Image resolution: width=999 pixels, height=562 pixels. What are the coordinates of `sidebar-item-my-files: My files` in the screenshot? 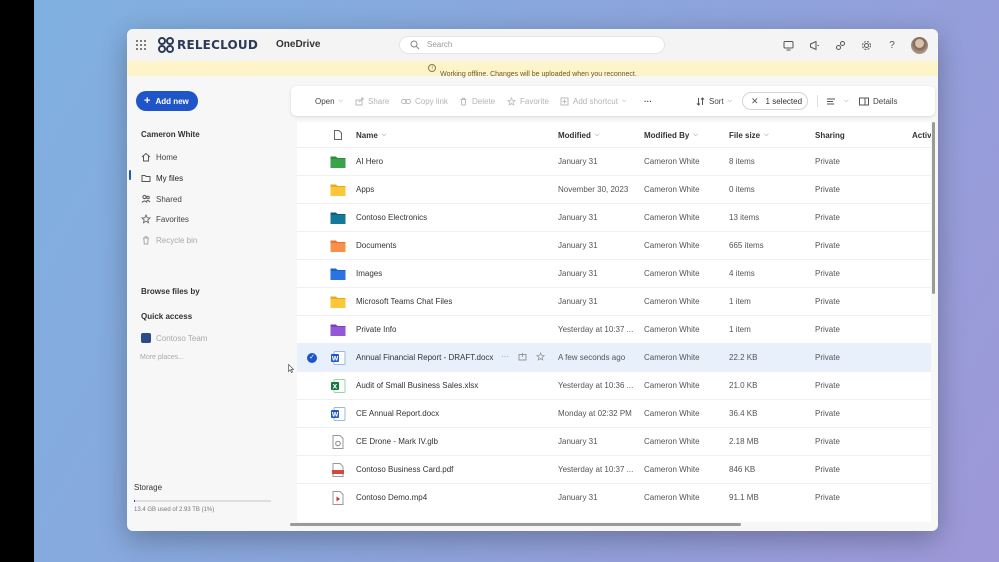 It's located at (162, 178).